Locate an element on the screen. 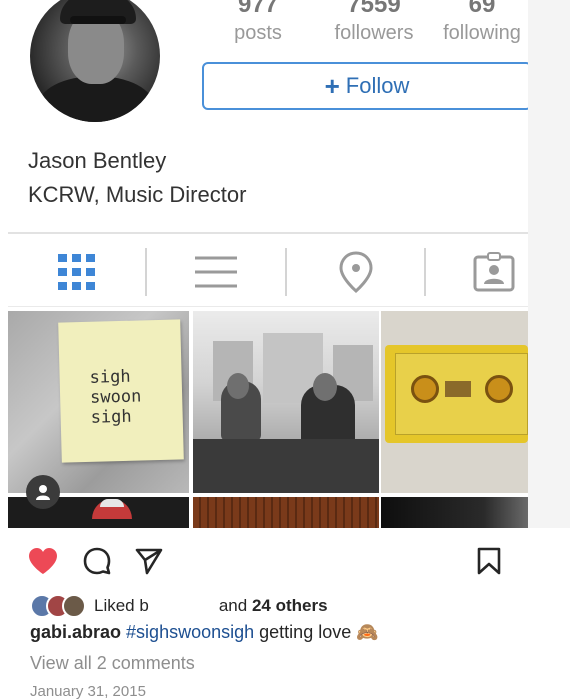  like-button is located at coordinates (43, 561).